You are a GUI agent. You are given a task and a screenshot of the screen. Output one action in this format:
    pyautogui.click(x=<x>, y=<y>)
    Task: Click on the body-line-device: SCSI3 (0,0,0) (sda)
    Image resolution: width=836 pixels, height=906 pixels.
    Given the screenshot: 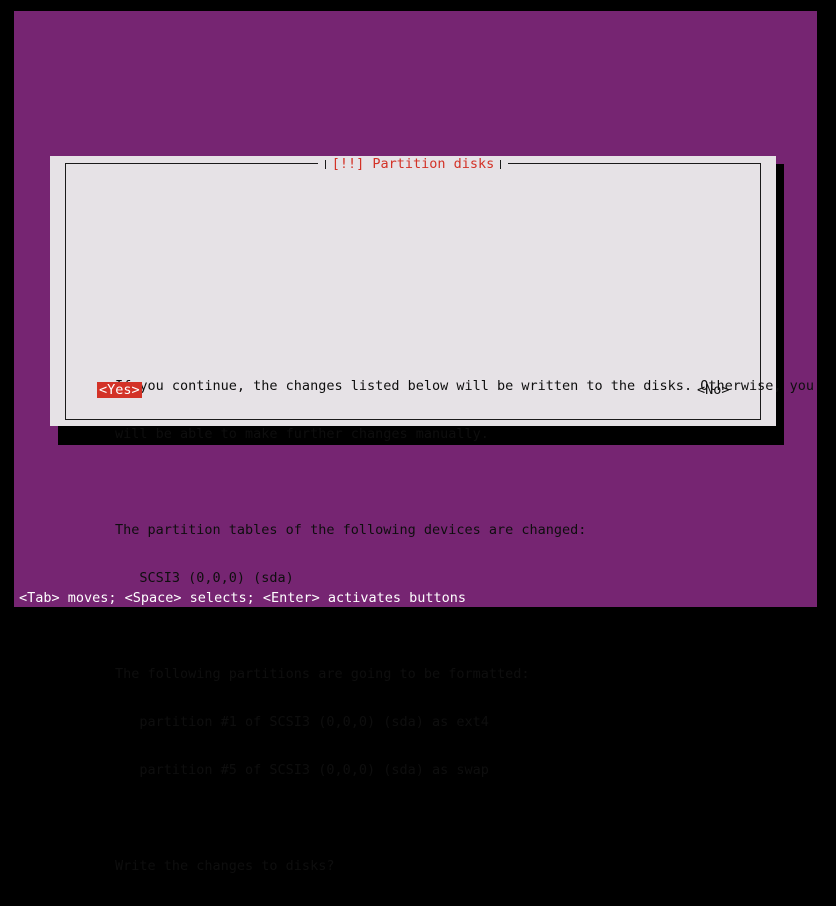 What is the action you would take?
    pyautogui.click(x=204, y=578)
    